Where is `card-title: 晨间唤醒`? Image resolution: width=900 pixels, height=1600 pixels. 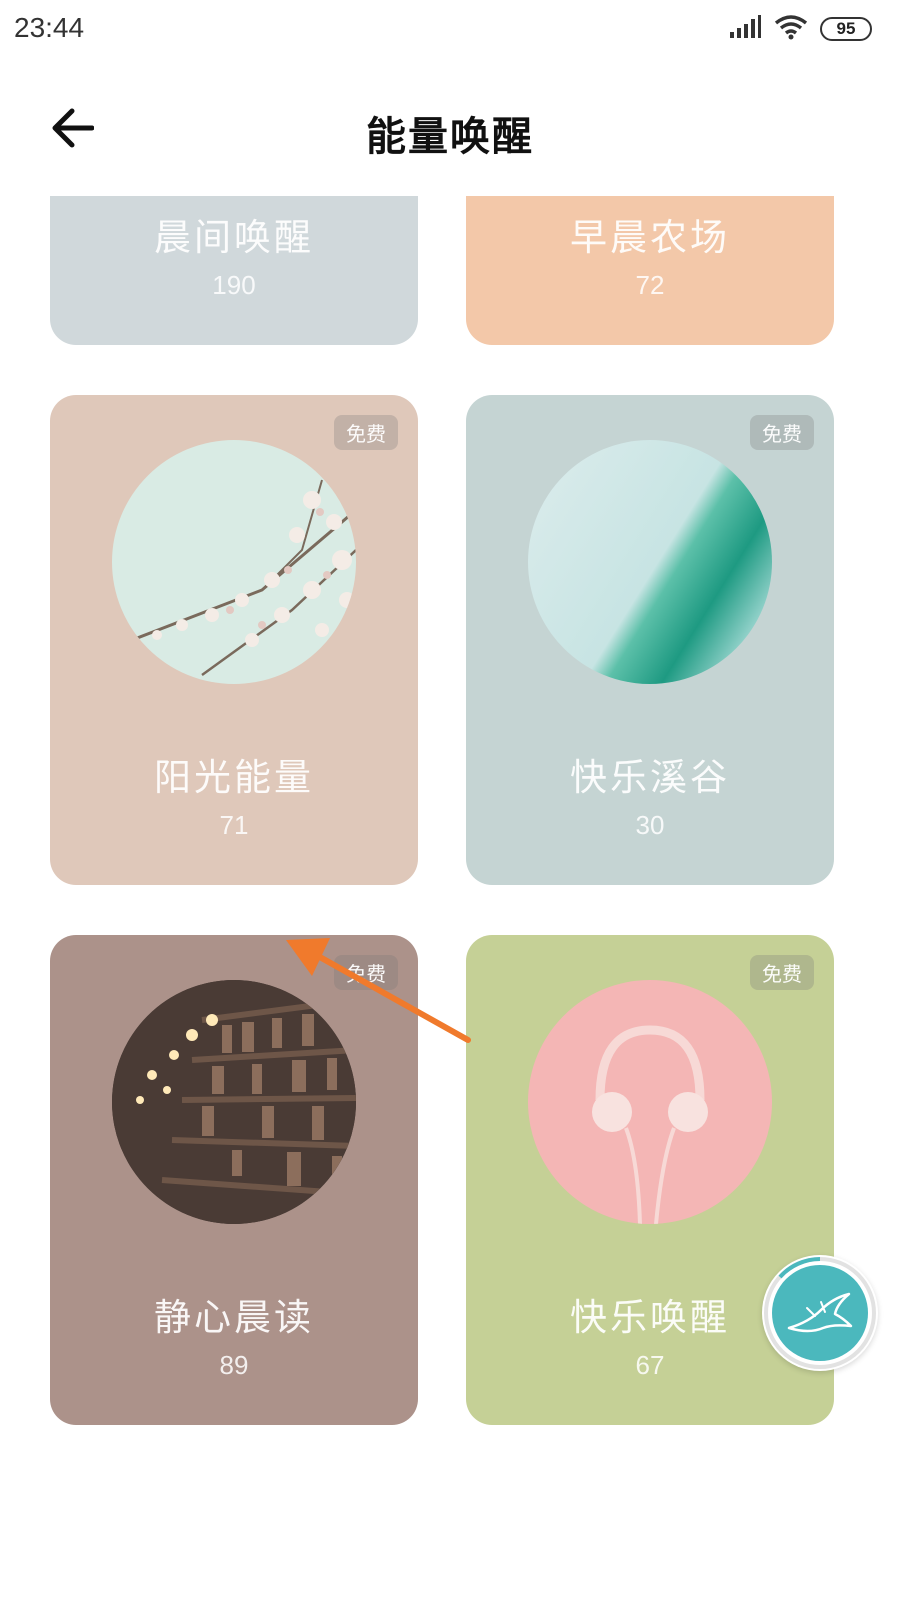
card-title: 晨间唤醒 is located at coordinates (234, 237).